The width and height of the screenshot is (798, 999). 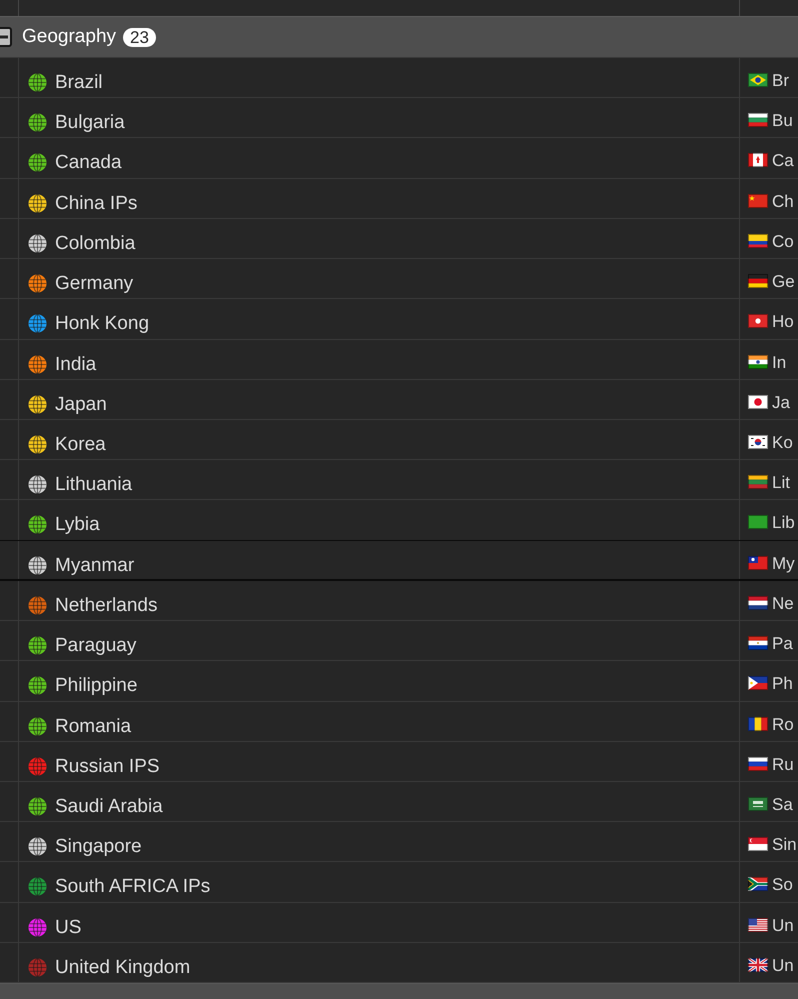 What do you see at coordinates (81, 404) in the screenshot?
I see `item-name: Japan` at bounding box center [81, 404].